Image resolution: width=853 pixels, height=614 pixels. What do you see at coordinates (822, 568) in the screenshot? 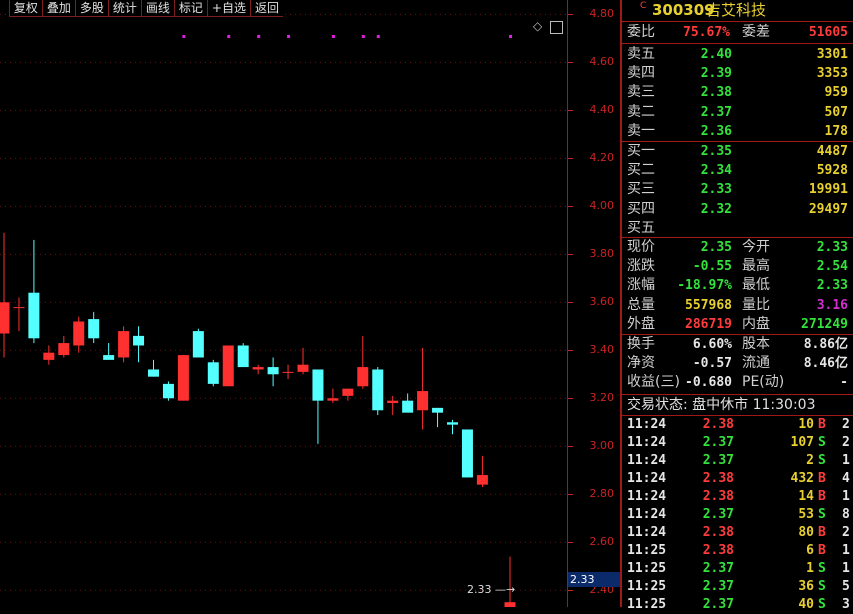
I see `trade-side: S` at bounding box center [822, 568].